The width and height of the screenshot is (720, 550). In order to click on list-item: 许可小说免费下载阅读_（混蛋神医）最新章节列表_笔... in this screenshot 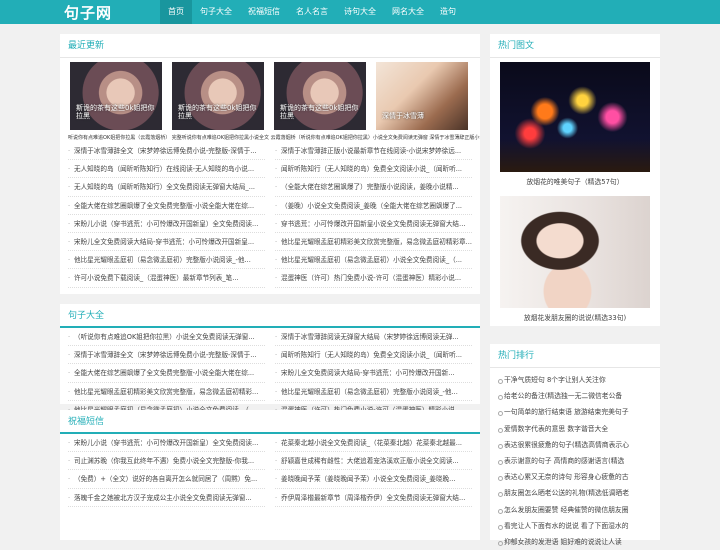, I will do `click(166, 278)`.